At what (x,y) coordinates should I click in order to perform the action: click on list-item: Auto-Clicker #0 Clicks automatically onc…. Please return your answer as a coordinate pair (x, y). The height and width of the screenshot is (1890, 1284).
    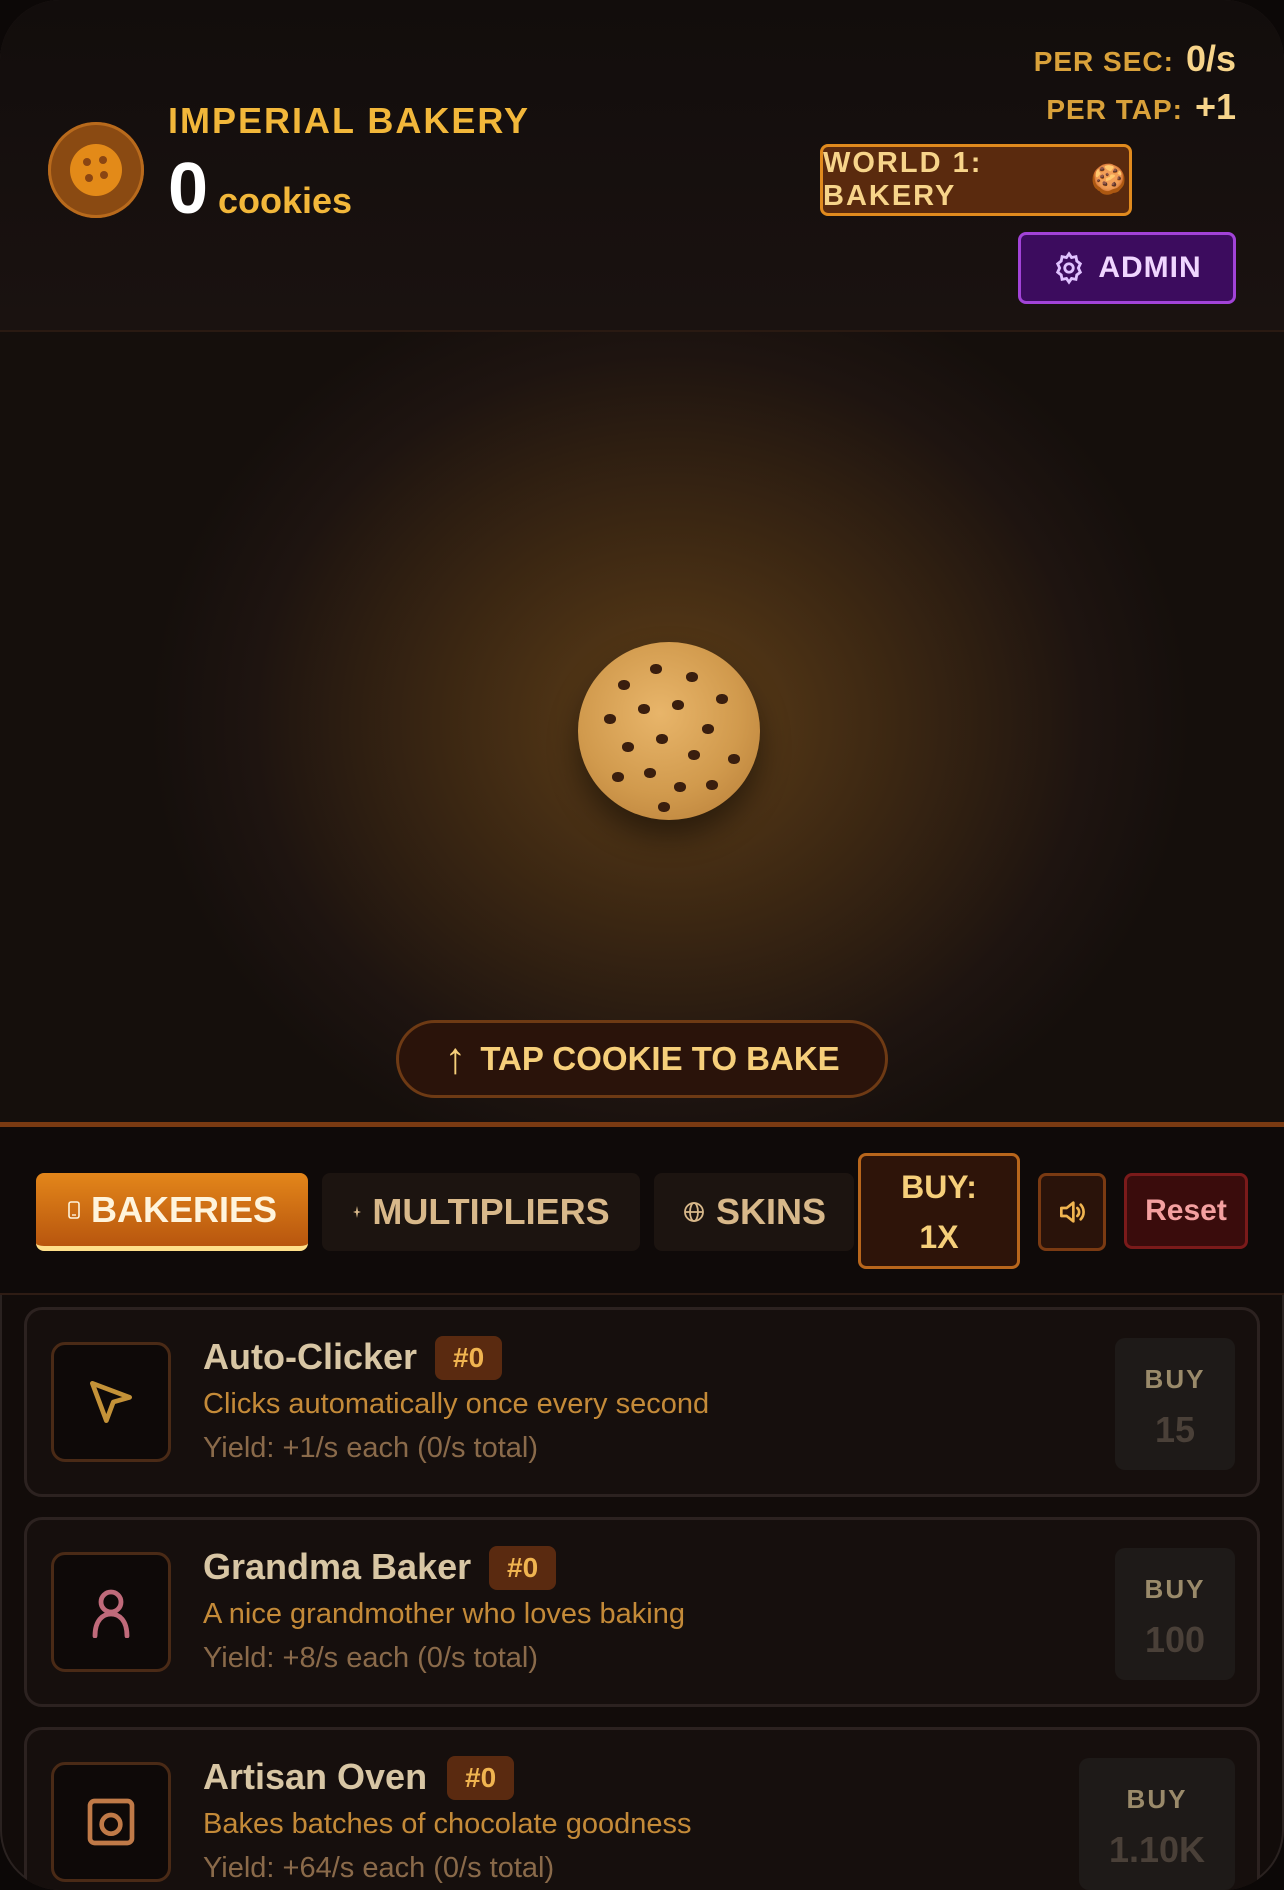
    Looking at the image, I should click on (642, 1402).